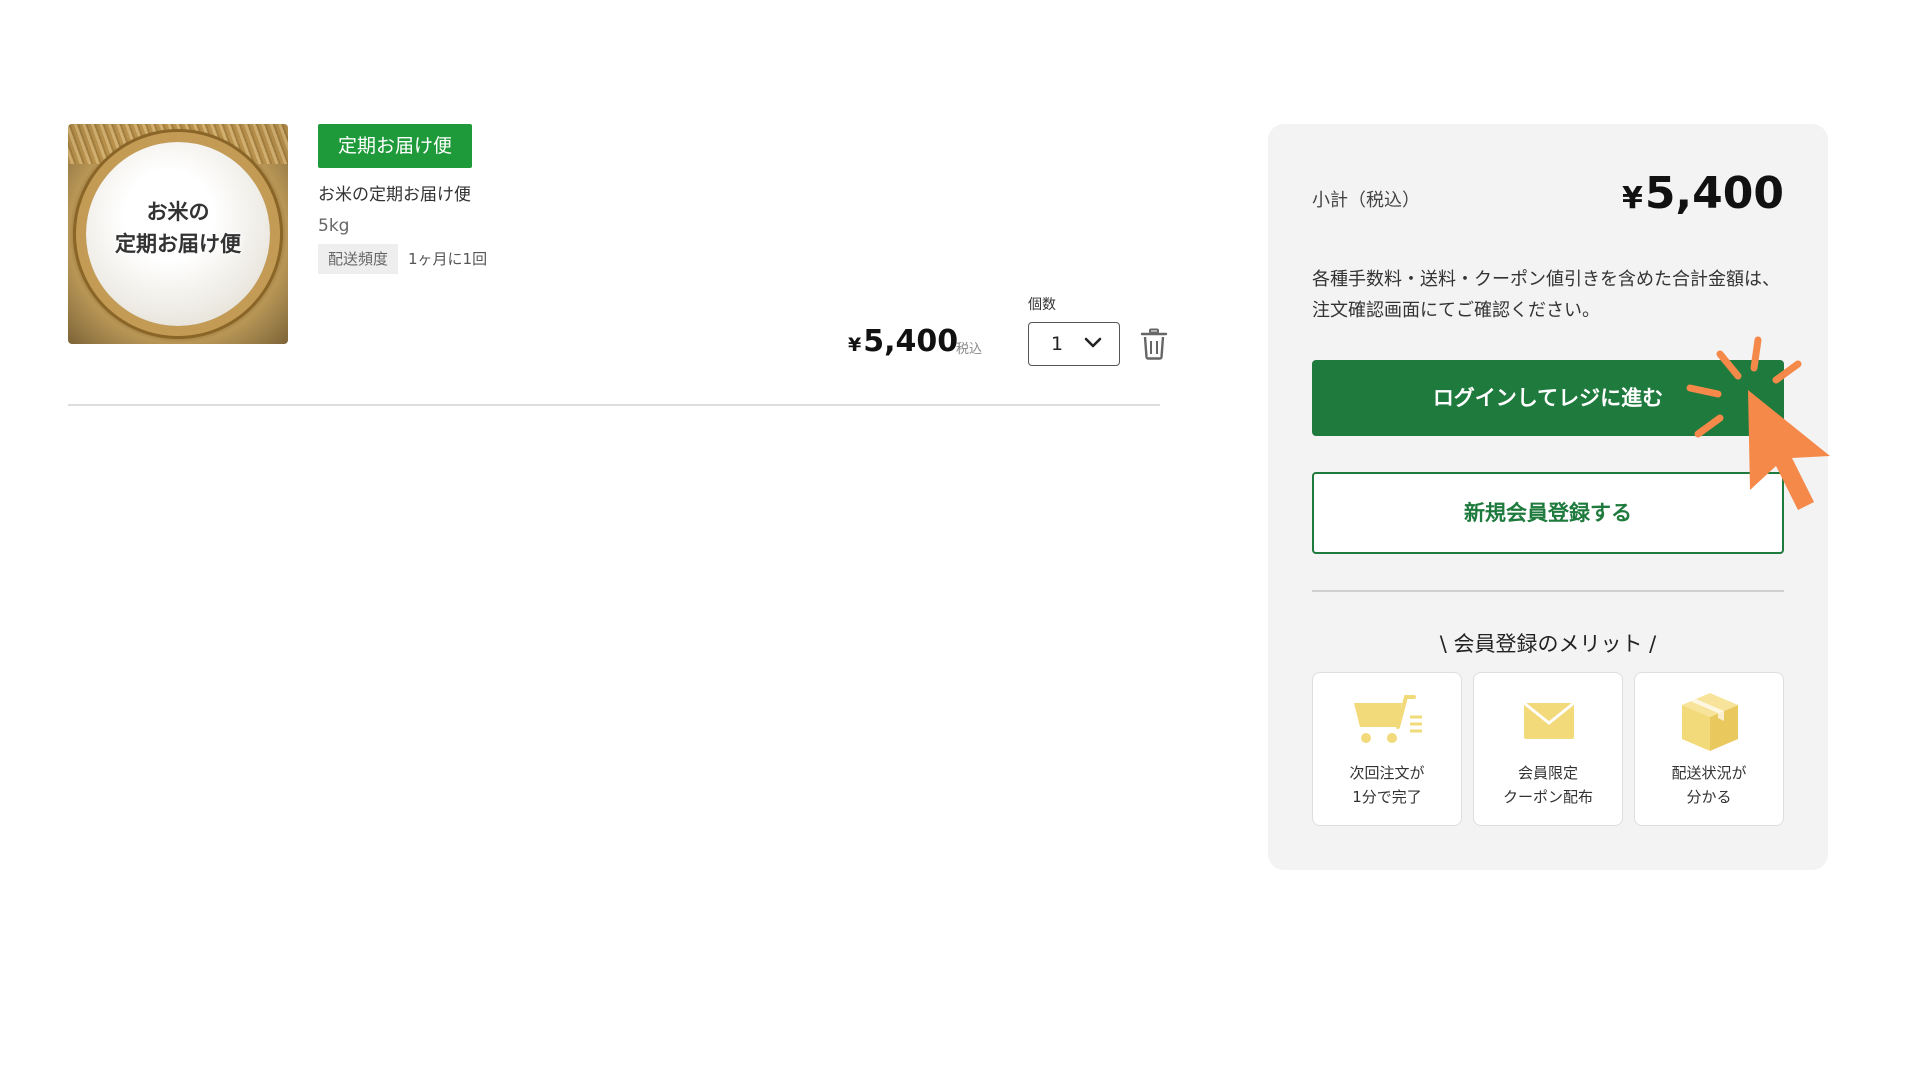  What do you see at coordinates (1366, 200) in the screenshot?
I see `subtotal-label: 小計（税込）` at bounding box center [1366, 200].